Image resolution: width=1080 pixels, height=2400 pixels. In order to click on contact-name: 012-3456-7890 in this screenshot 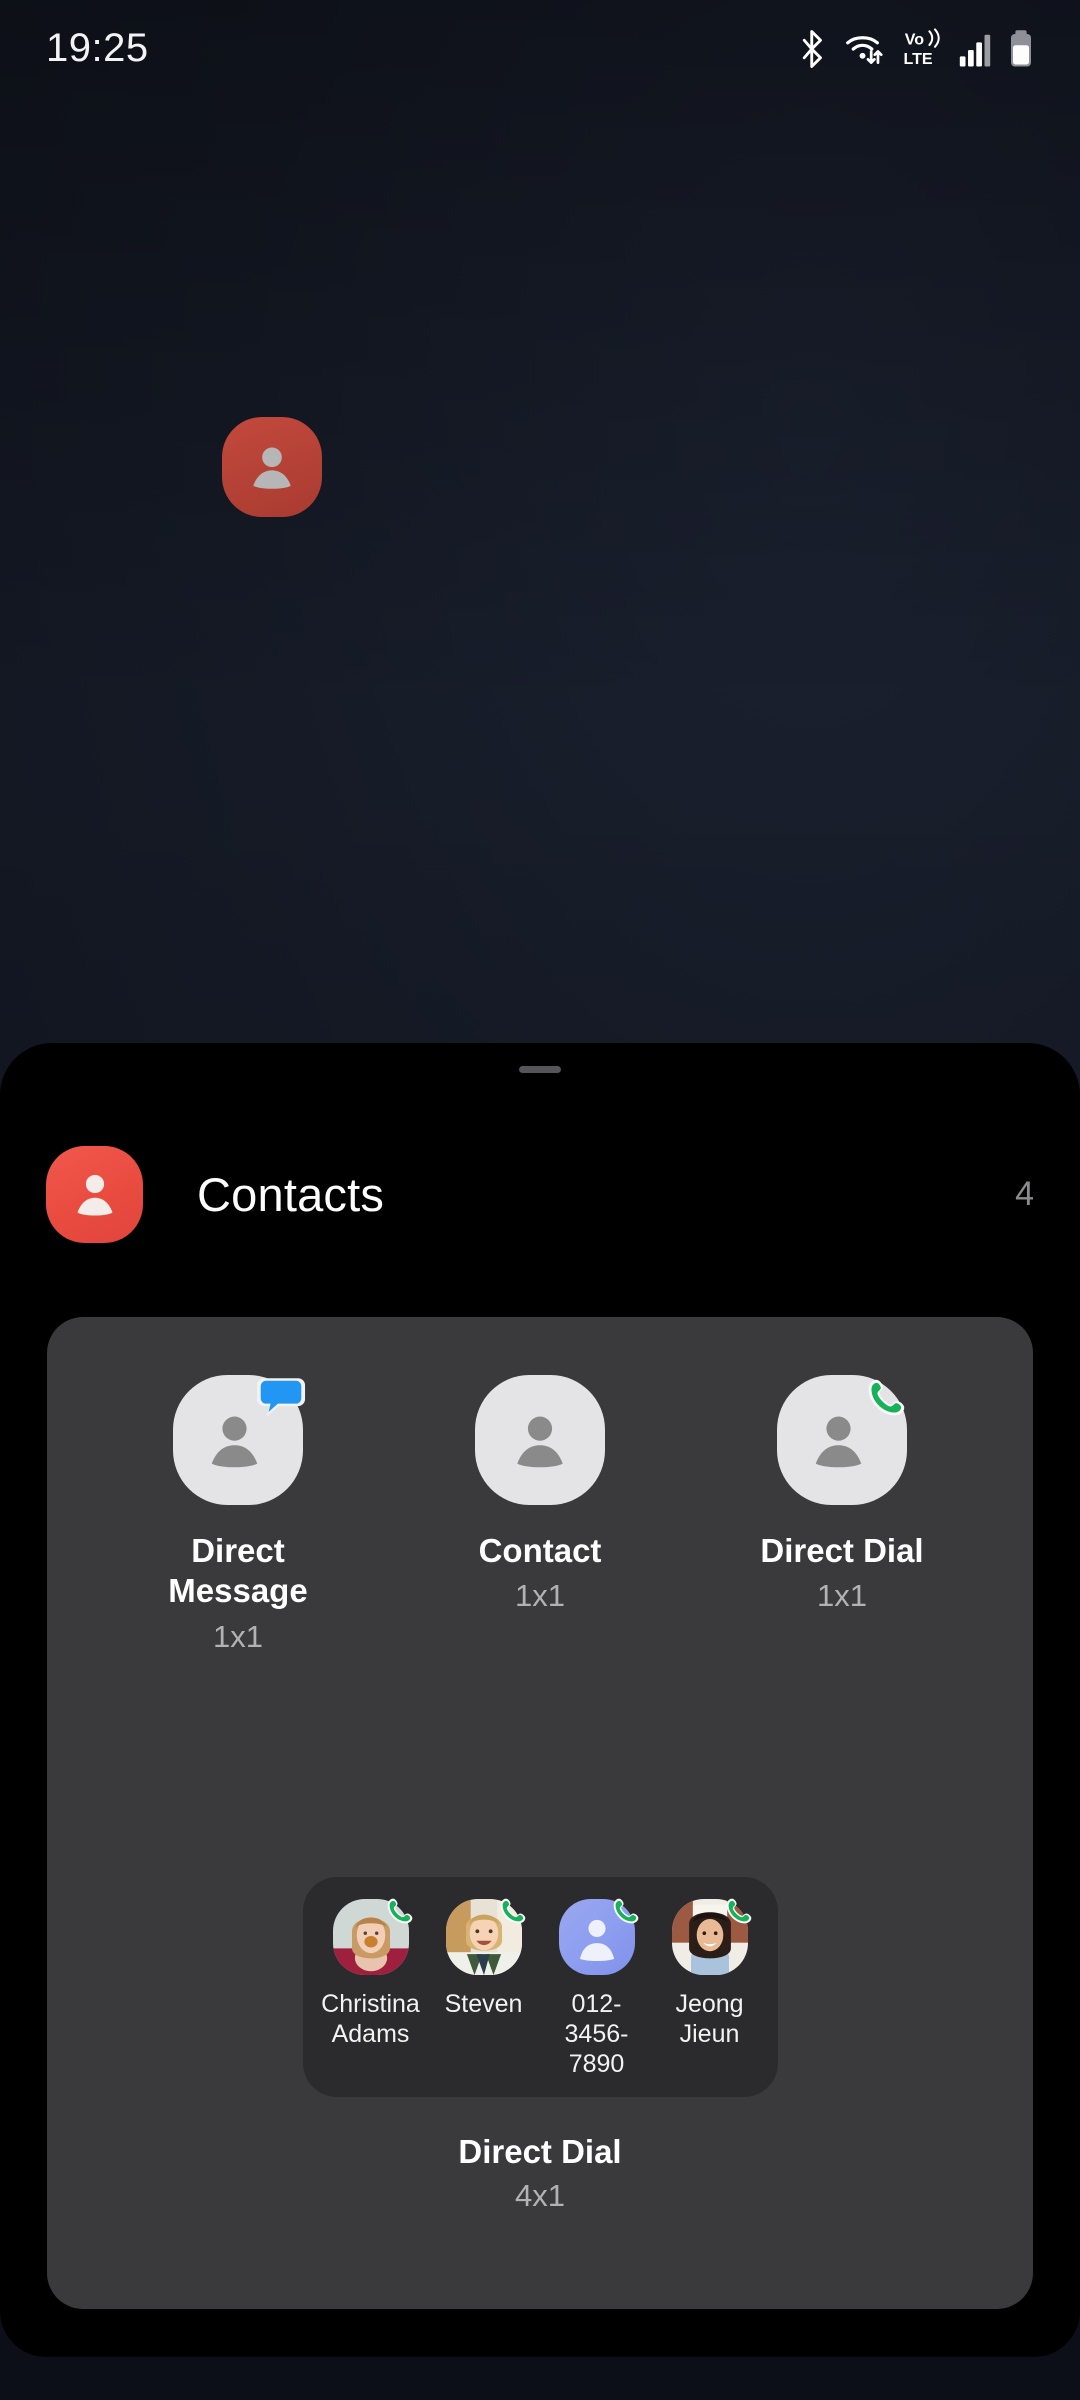, I will do `click(596, 2034)`.